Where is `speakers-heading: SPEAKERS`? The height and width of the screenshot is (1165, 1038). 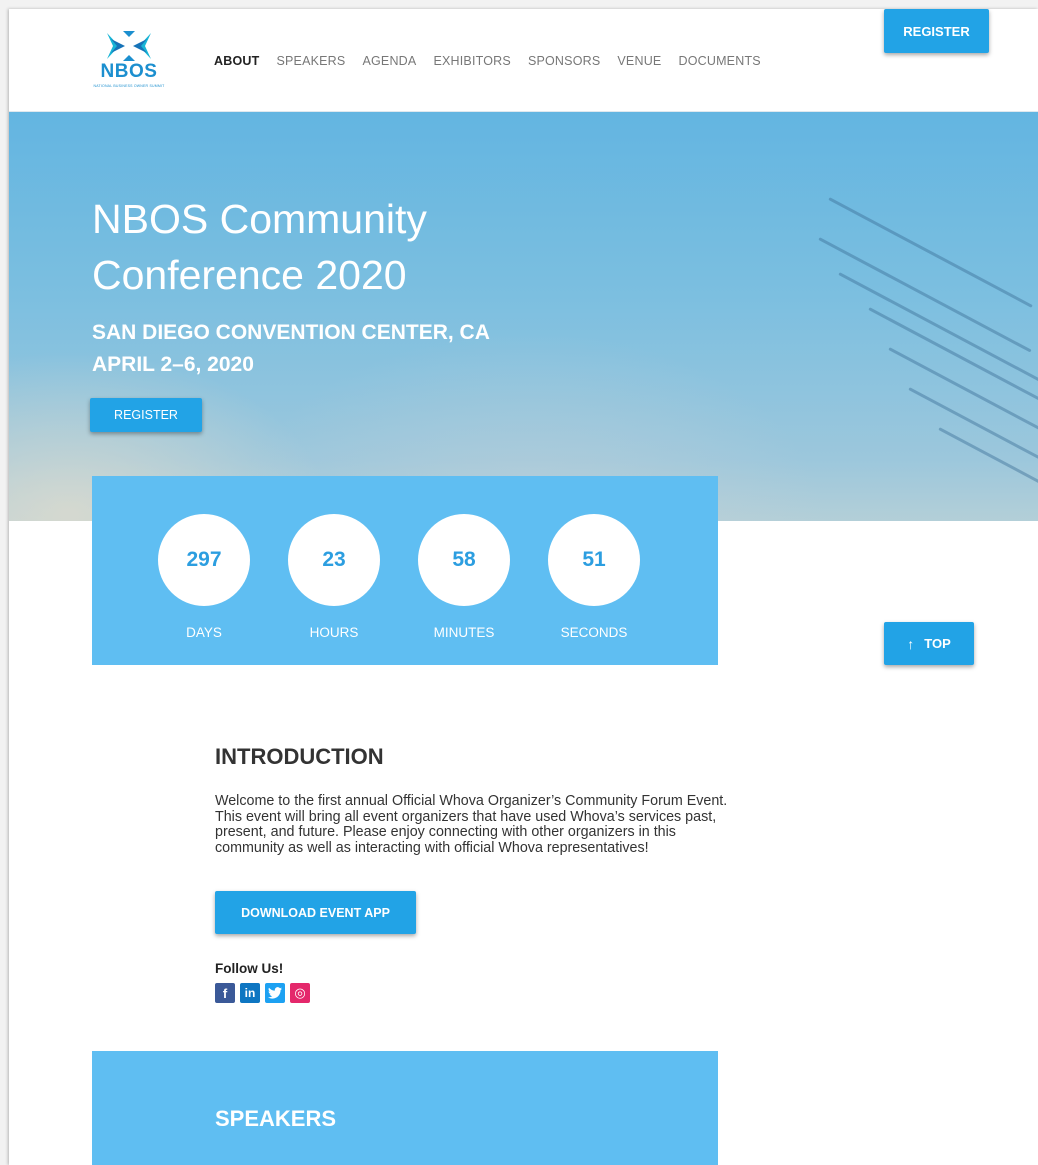
speakers-heading: SPEAKERS is located at coordinates (276, 1118).